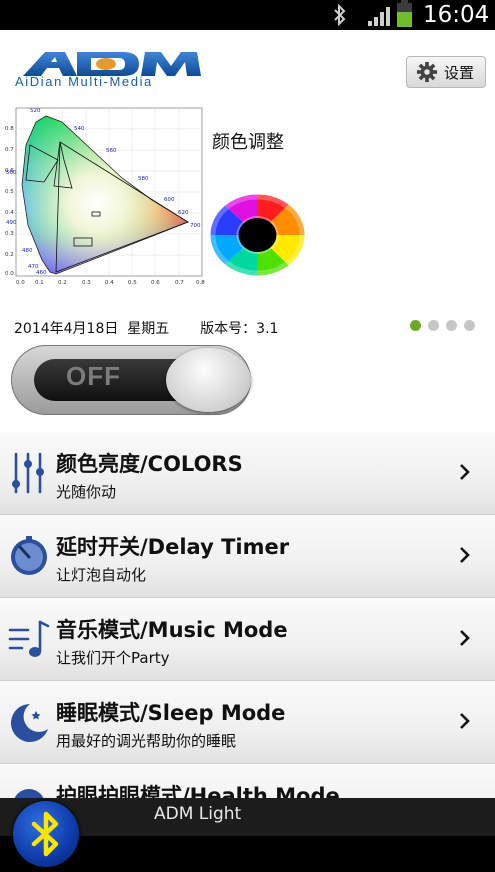 This screenshot has height=872, width=495. I want to click on menu-item-colors: 颜色亮度/COLORS 光随你动, so click(247, 473).